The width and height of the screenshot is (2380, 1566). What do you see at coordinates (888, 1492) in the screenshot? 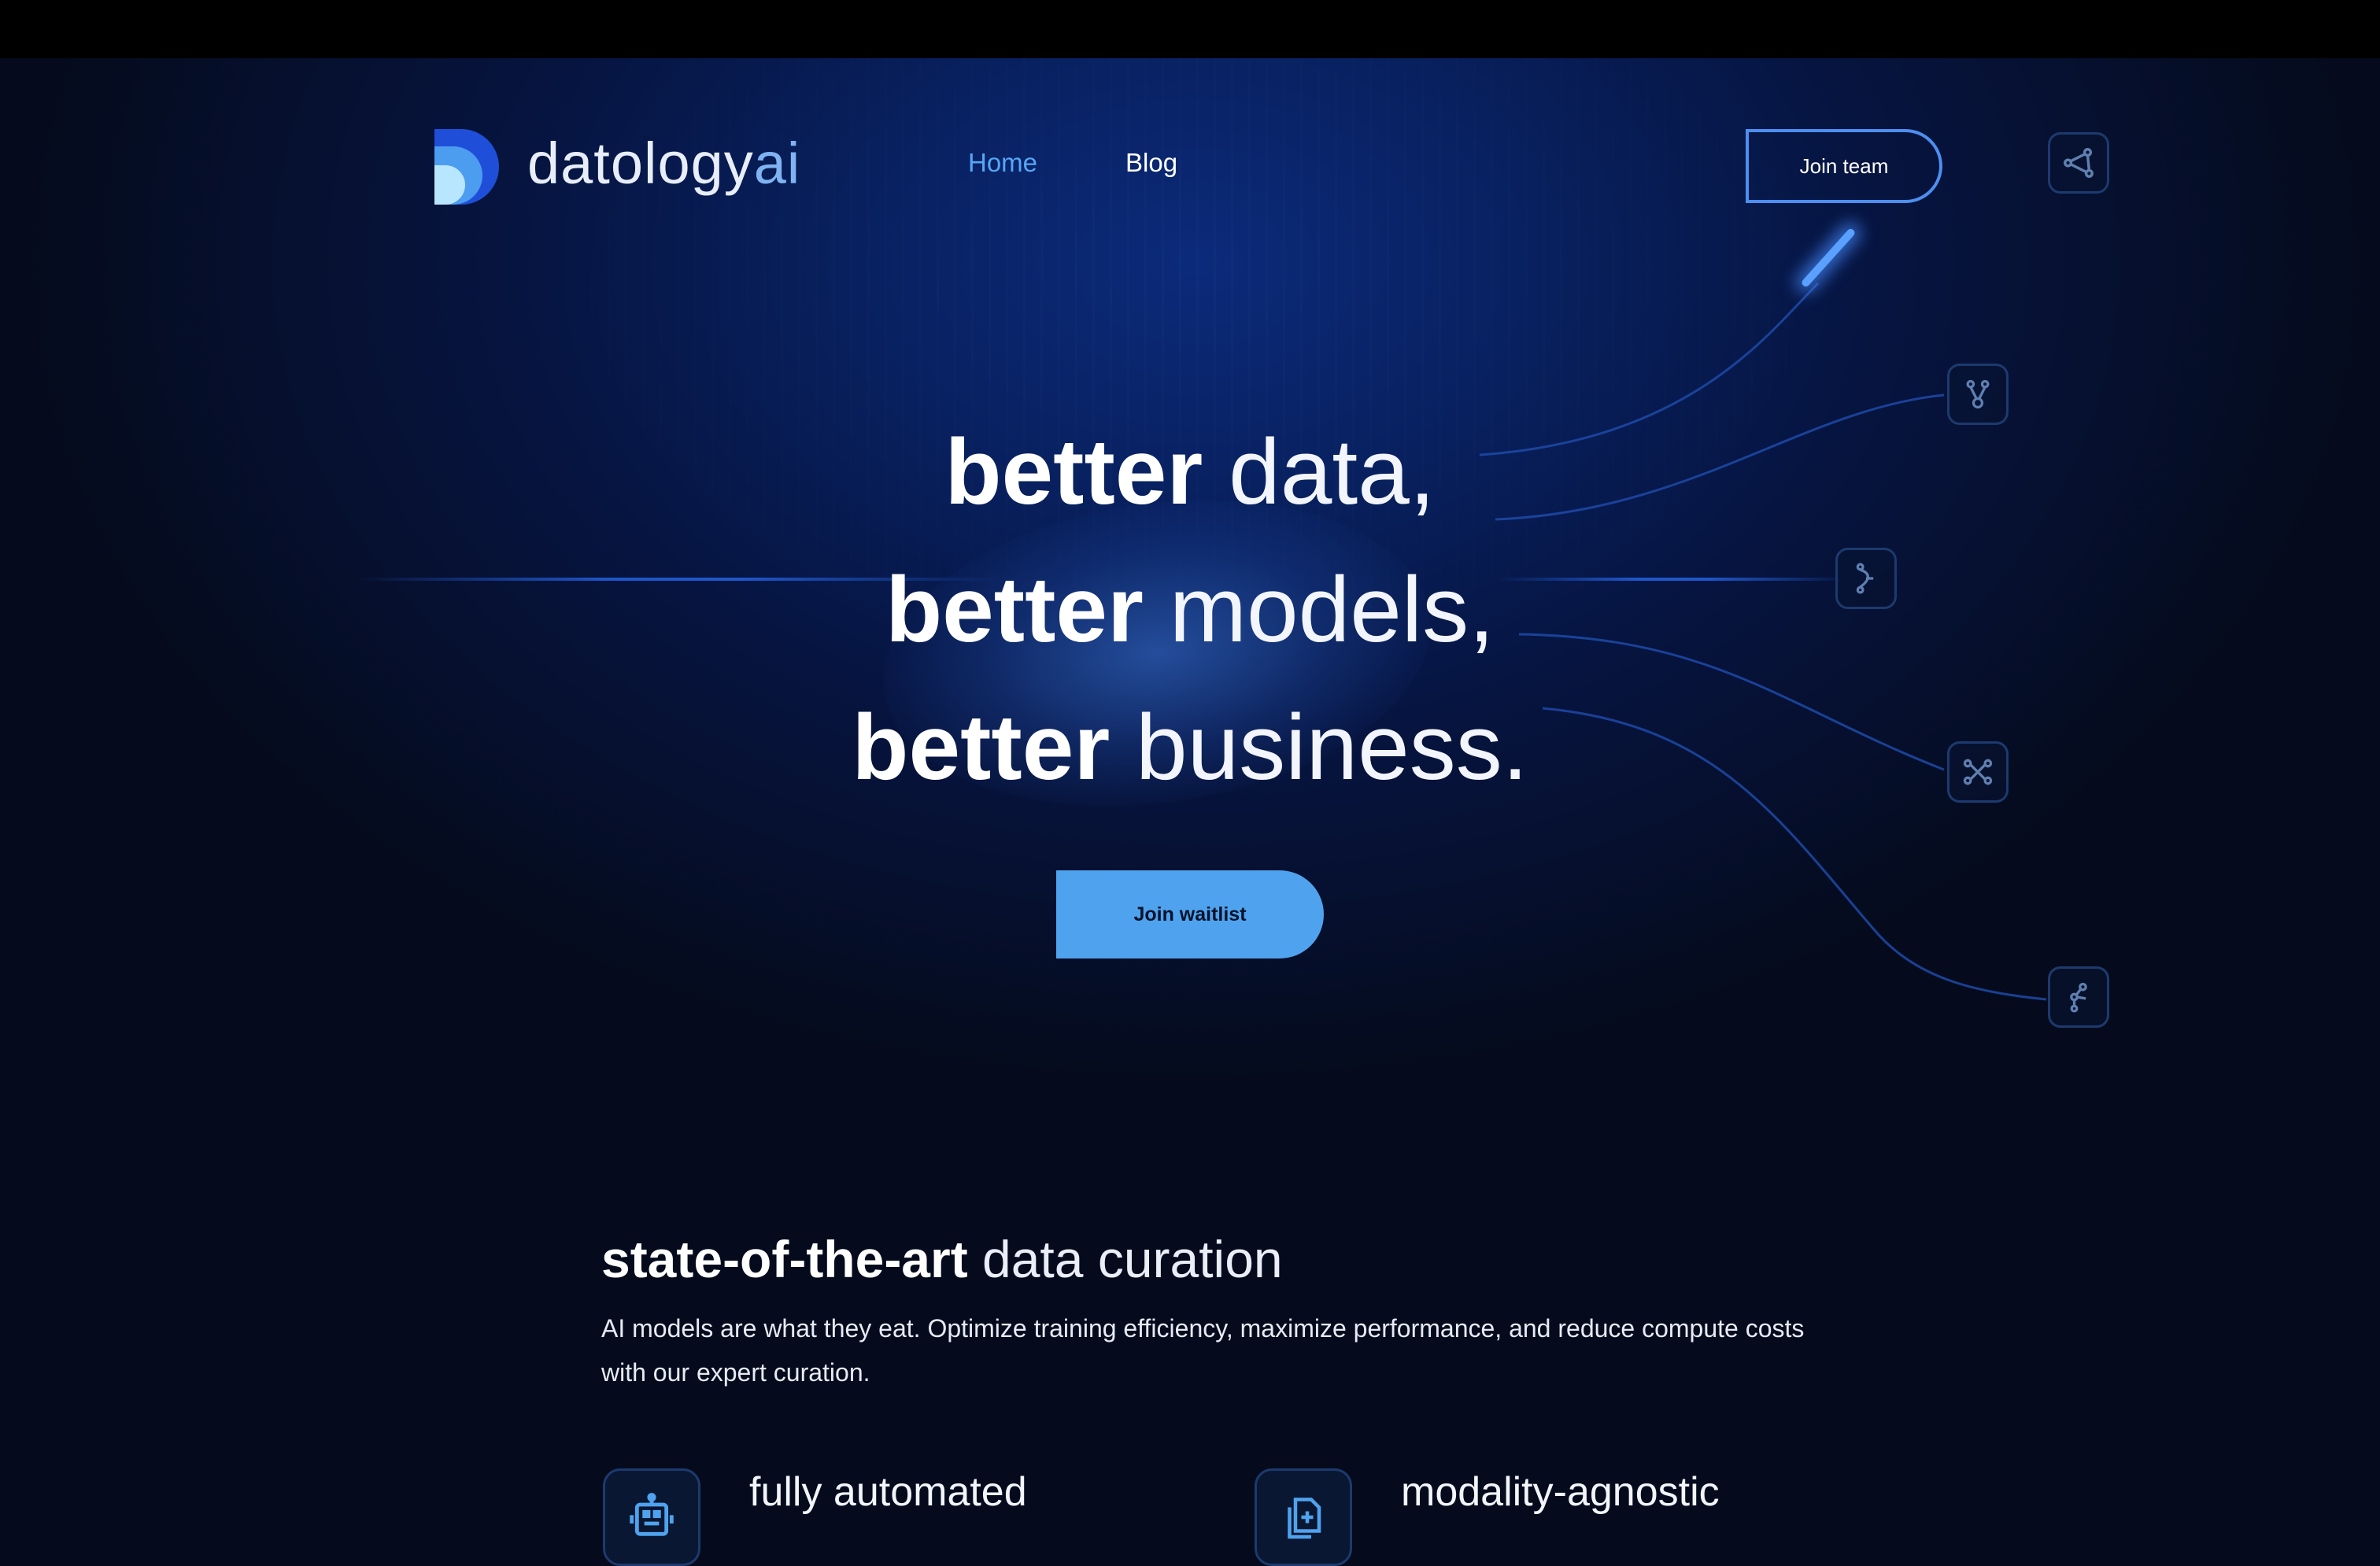
I see `feature-fully-automated: fully automated` at bounding box center [888, 1492].